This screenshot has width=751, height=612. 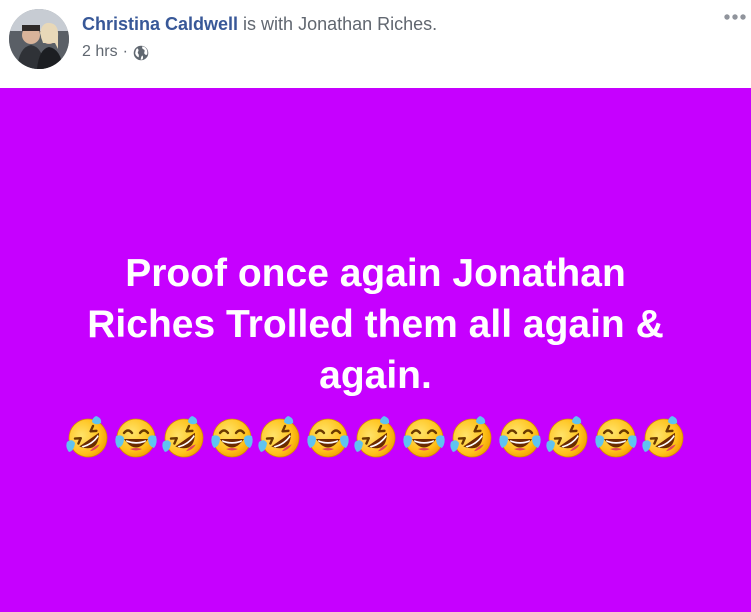 What do you see at coordinates (375, 273) in the screenshot?
I see `post-text-line-1: Proof once again Jonathan` at bounding box center [375, 273].